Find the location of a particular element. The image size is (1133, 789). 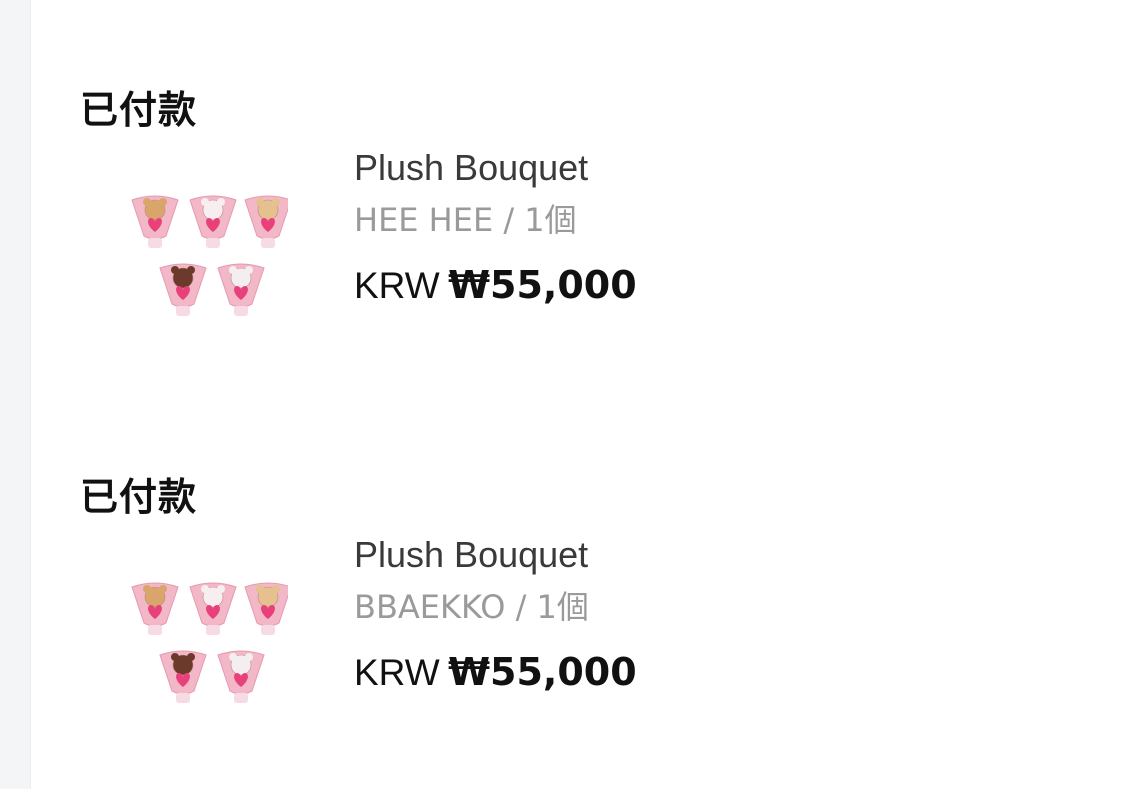

product-variant: BBAEKKO / 1個 is located at coordinates (471, 607).